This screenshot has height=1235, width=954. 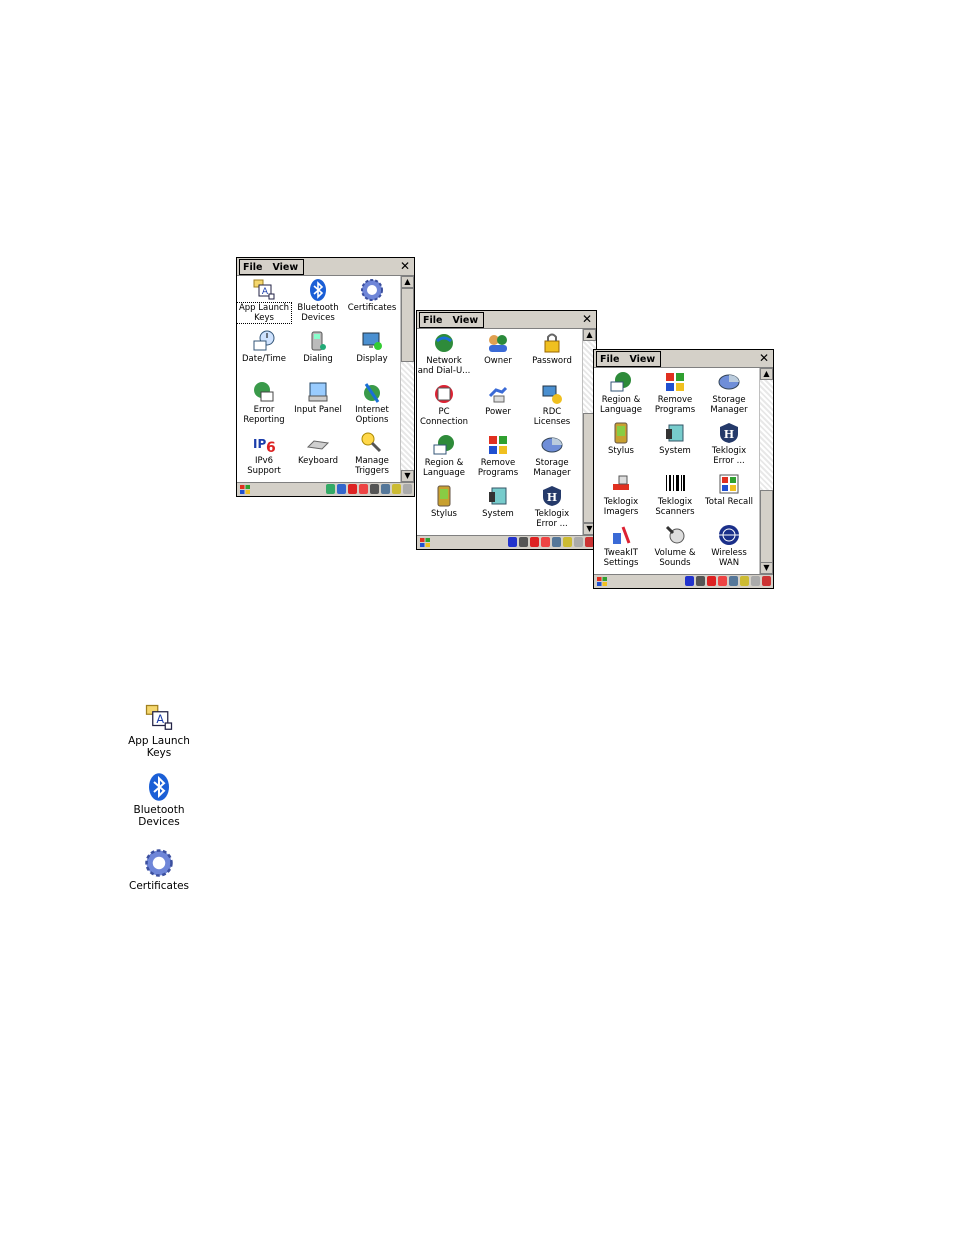 What do you see at coordinates (444, 404) in the screenshot?
I see `control-panel-item: PC Connection` at bounding box center [444, 404].